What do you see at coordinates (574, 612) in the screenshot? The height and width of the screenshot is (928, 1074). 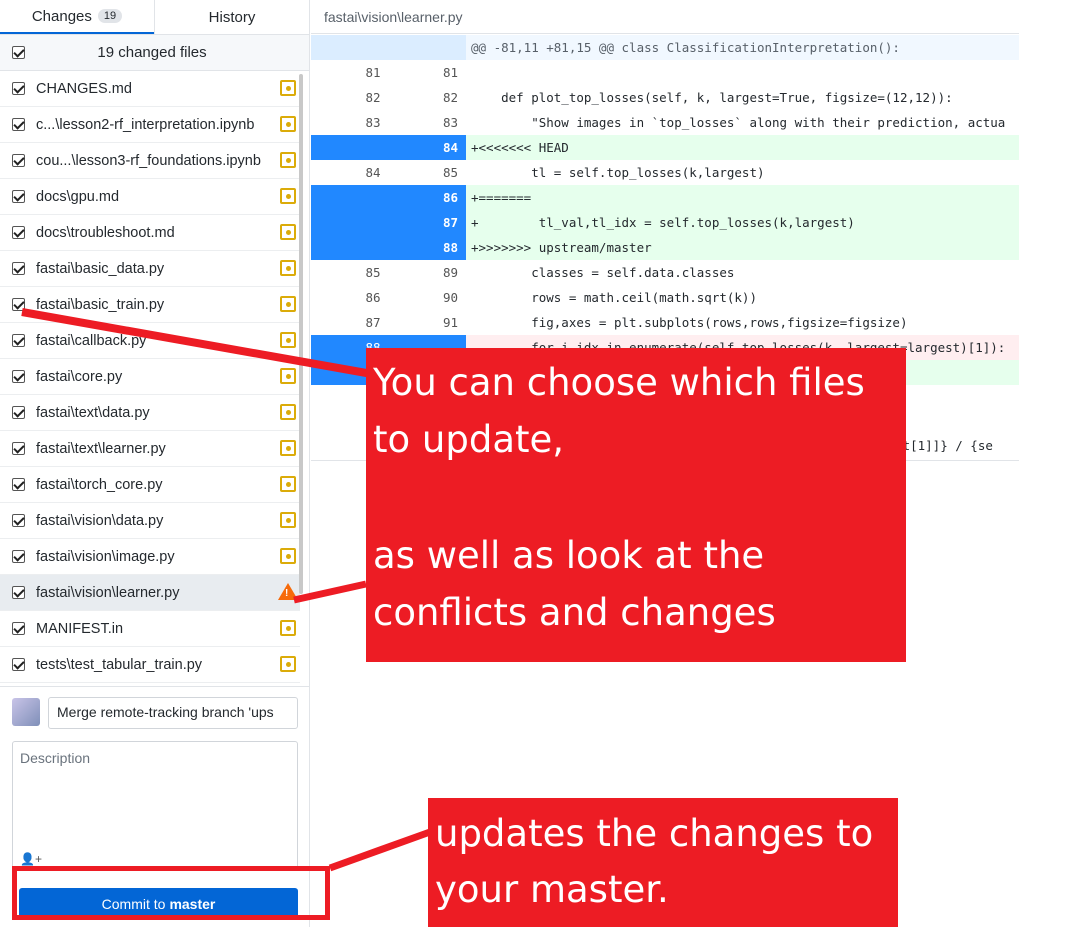 I see `callout1-line4: conflicts and changes` at bounding box center [574, 612].